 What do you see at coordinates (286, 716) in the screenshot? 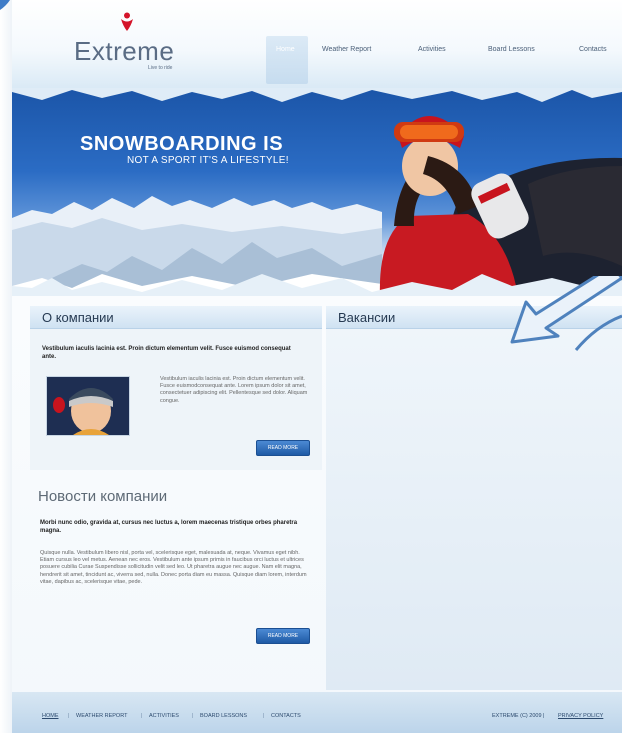
I see `footer-link-contacts: CONTACTS` at bounding box center [286, 716].